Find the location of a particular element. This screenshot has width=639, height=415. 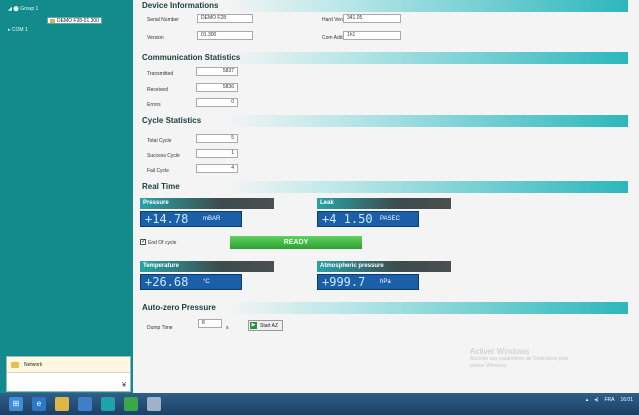

leak-unit: PASEC is located at coordinates (390, 219).